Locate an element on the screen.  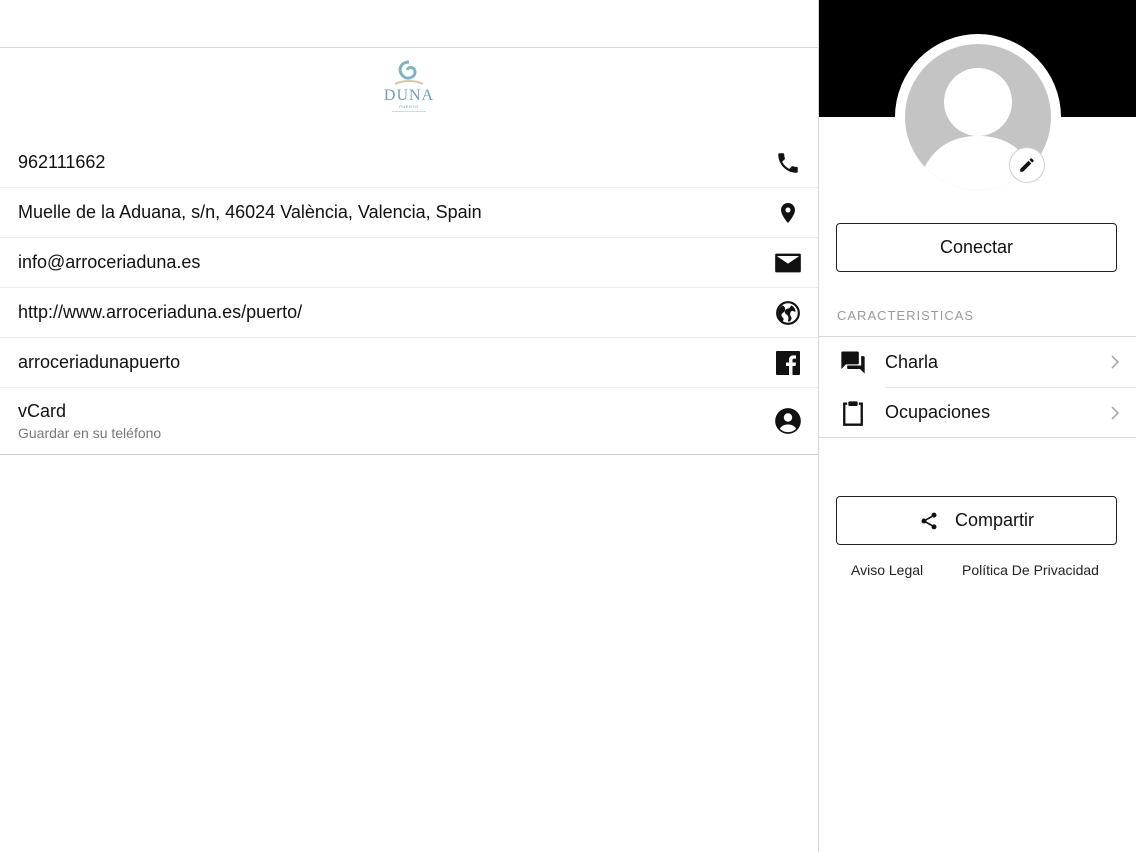
privacy-policy-link: Política De Privacidad is located at coordinates (1030, 570).